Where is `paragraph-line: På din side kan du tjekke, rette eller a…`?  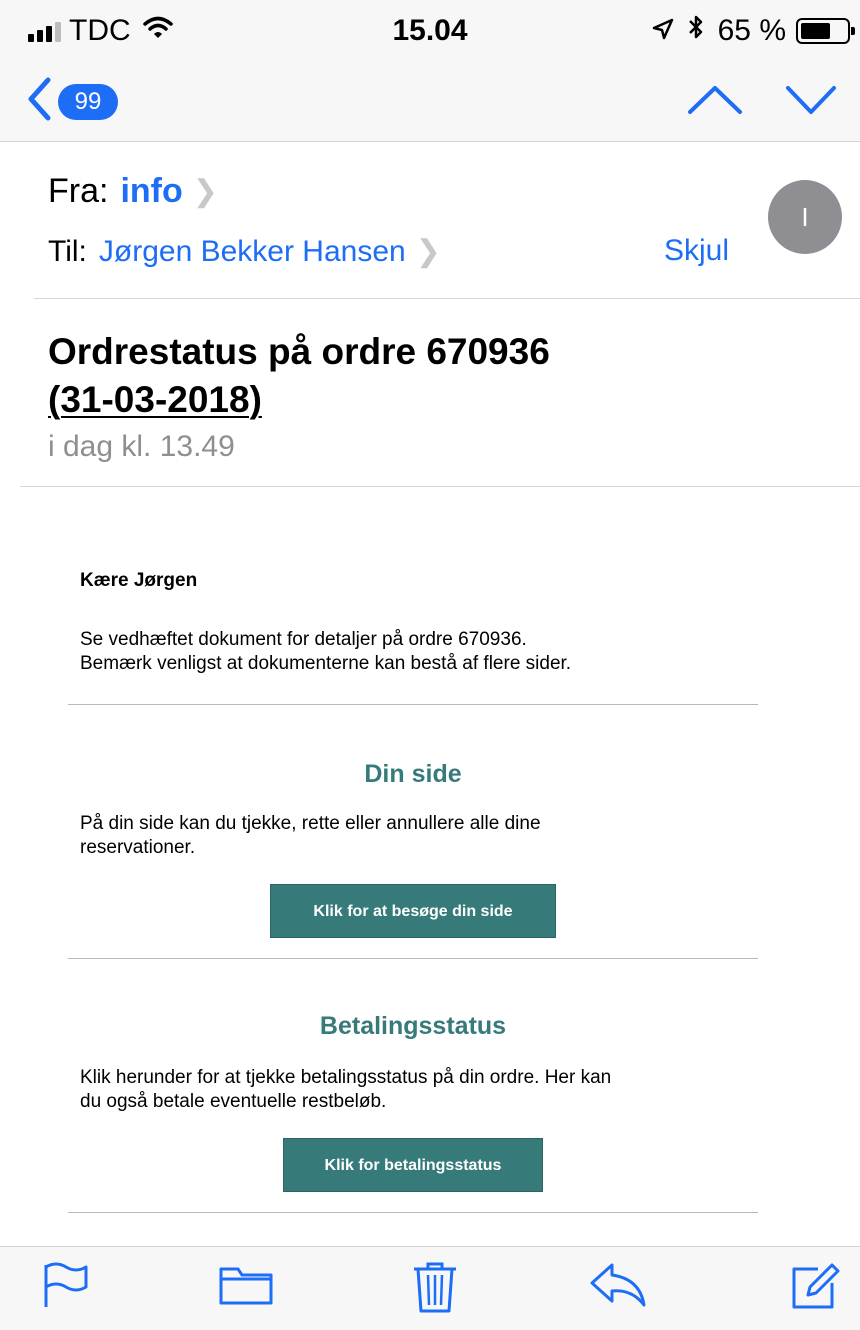
paragraph-line: På din side kan du tjekke, rette eller a… is located at coordinates (310, 823).